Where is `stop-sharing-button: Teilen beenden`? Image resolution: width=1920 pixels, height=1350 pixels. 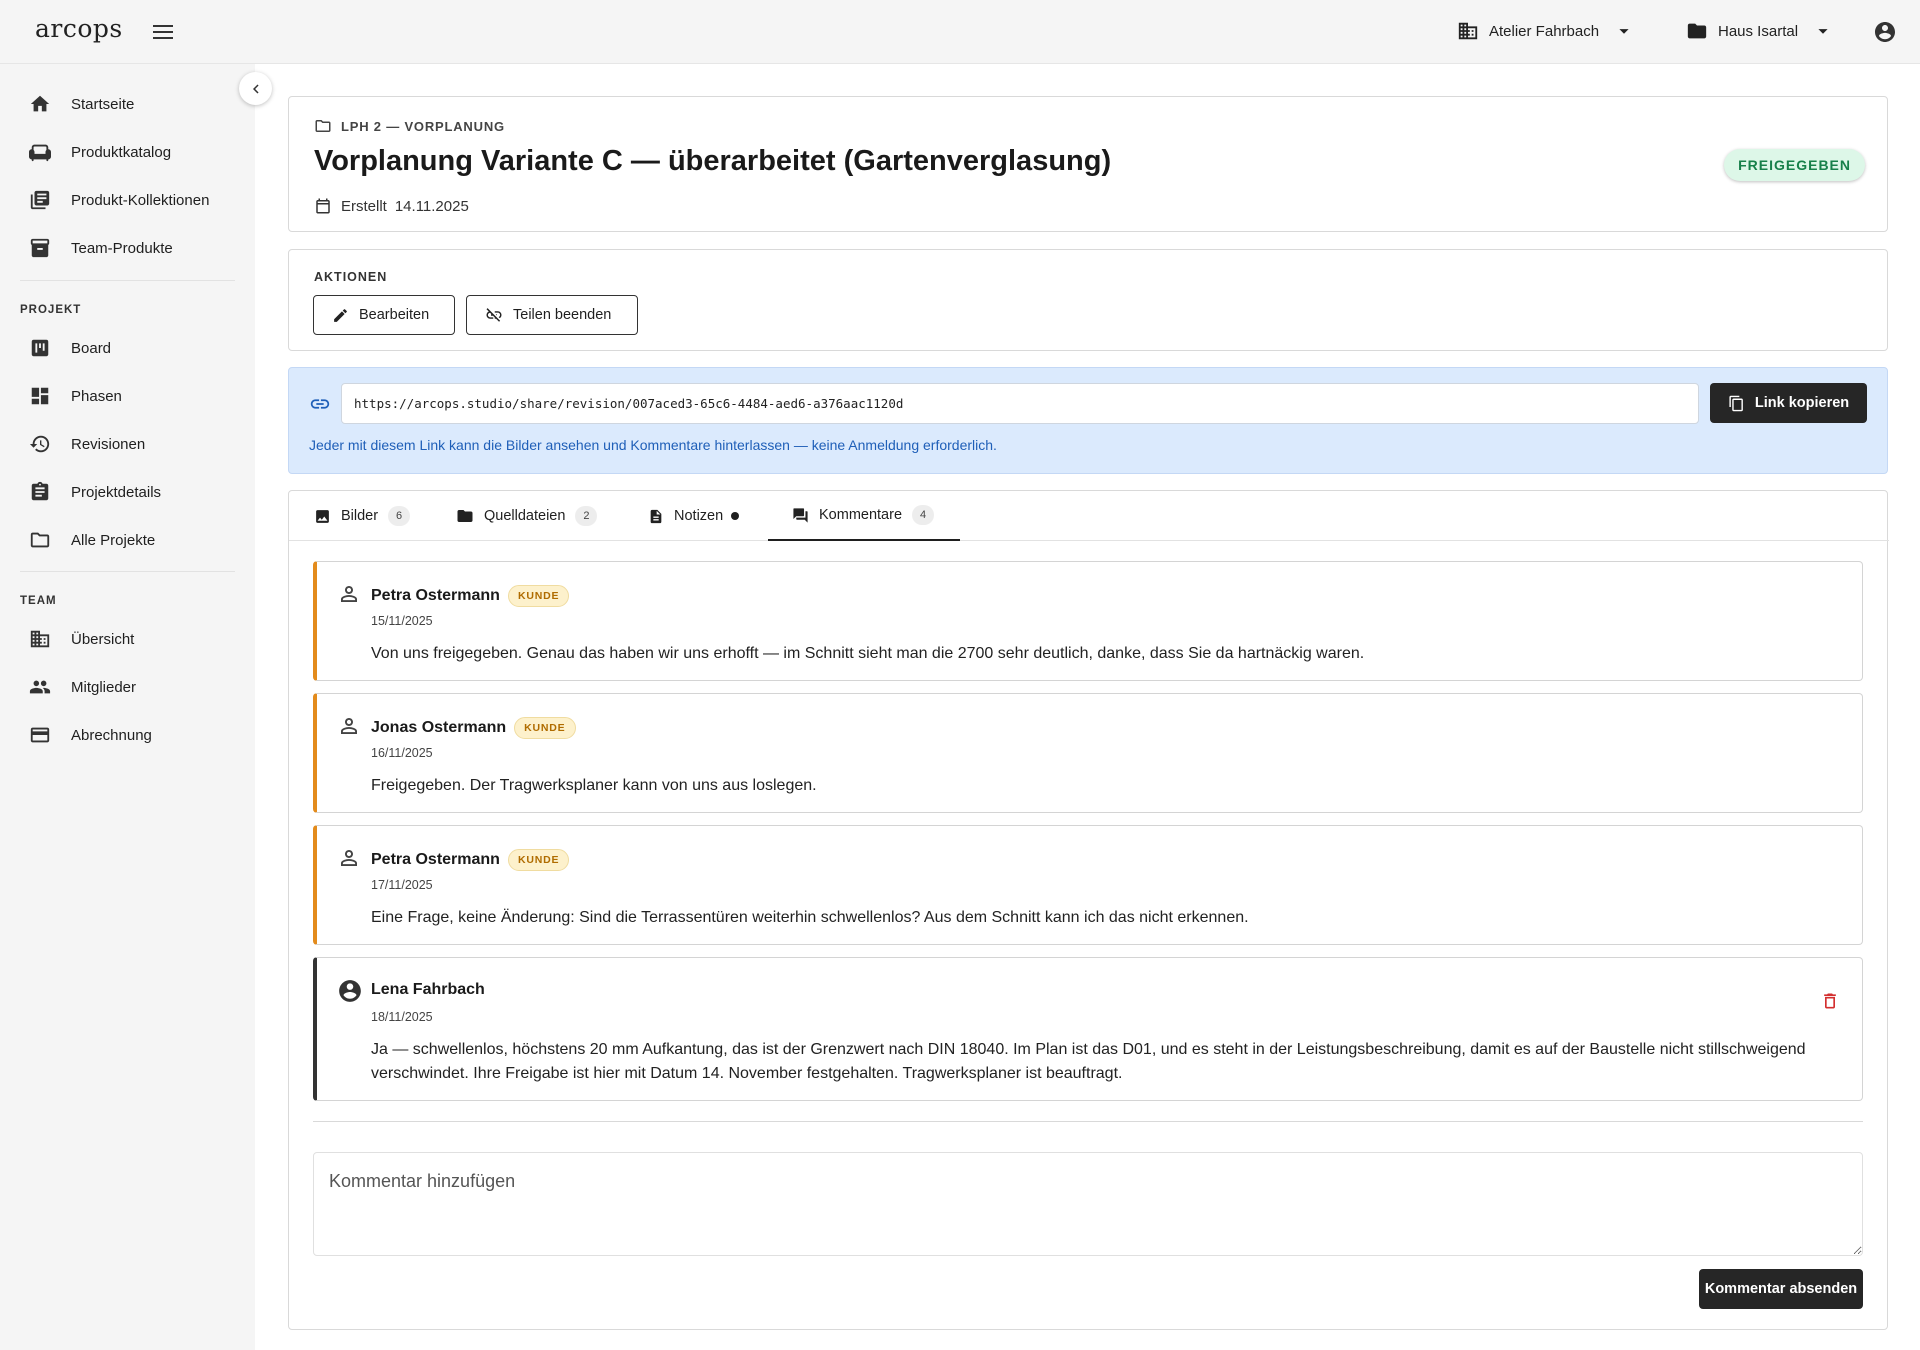 stop-sharing-button: Teilen beenden is located at coordinates (552, 315).